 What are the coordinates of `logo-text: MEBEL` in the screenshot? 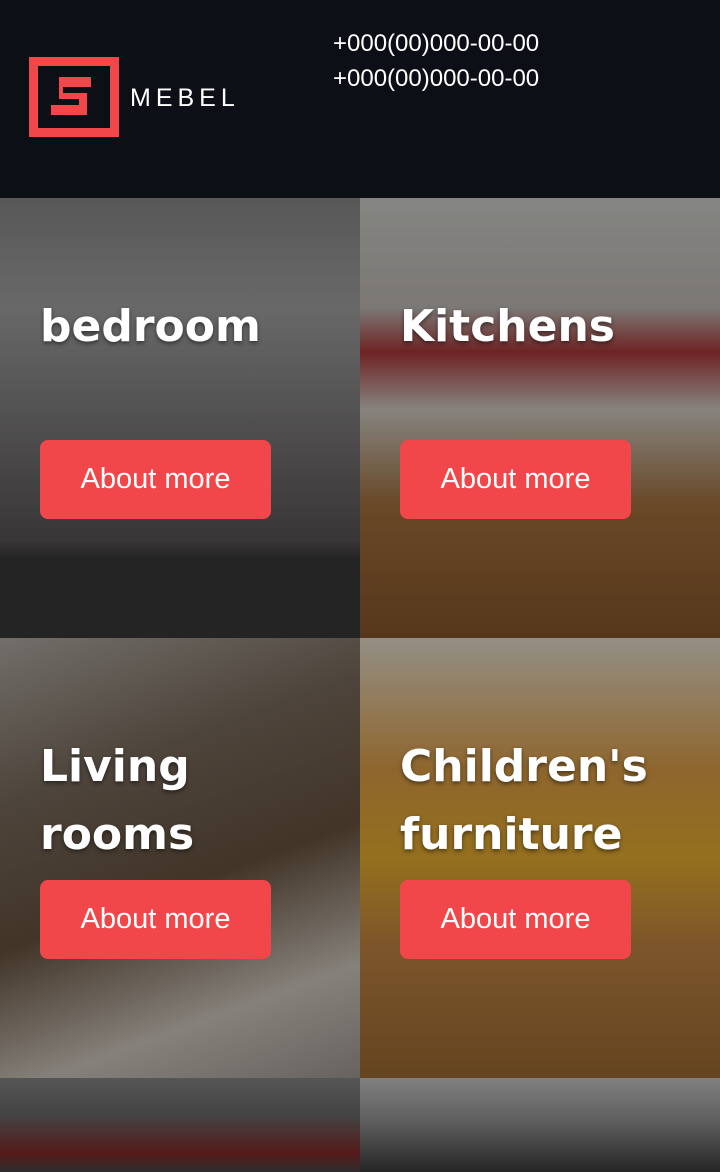 It's located at (185, 98).